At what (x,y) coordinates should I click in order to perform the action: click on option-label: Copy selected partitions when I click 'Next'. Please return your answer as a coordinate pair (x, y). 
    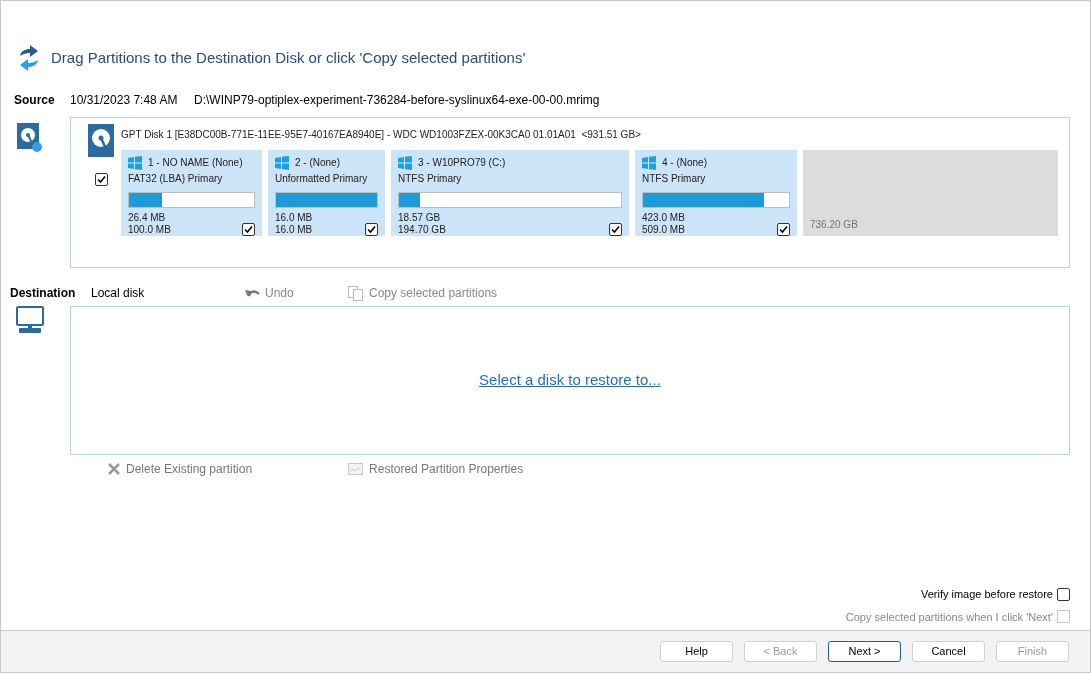
    Looking at the image, I should click on (949, 617).